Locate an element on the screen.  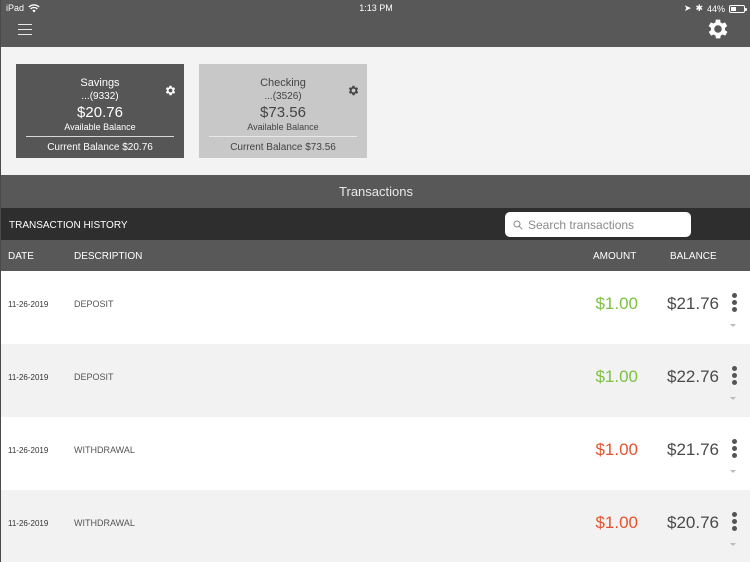
available-balance: $73.56 is located at coordinates (283, 112).